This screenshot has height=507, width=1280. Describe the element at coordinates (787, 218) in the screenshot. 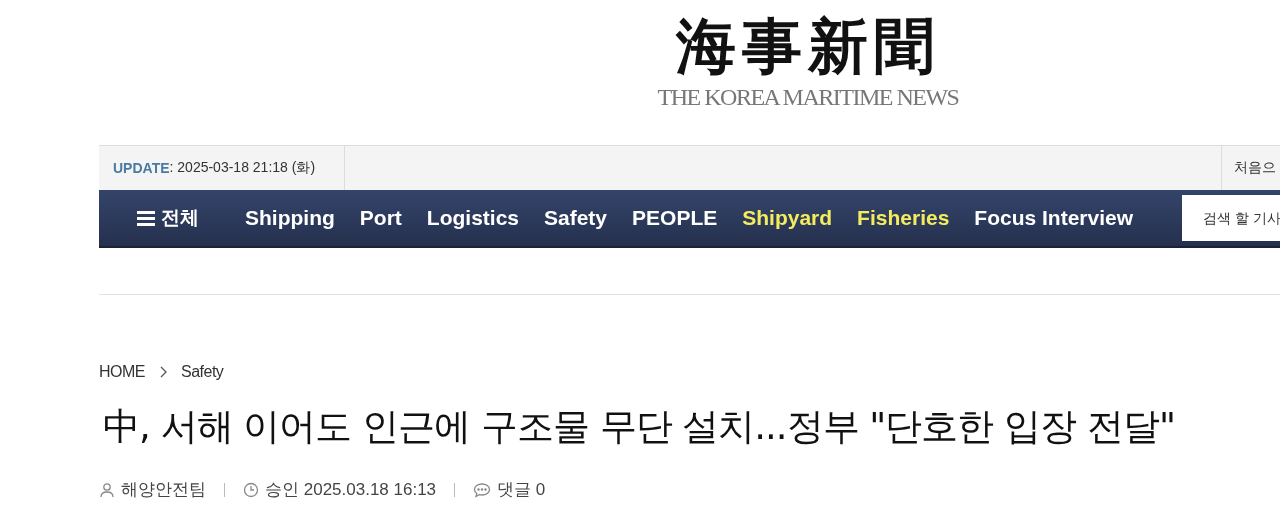

I see `nav-link: Shipyard` at that location.